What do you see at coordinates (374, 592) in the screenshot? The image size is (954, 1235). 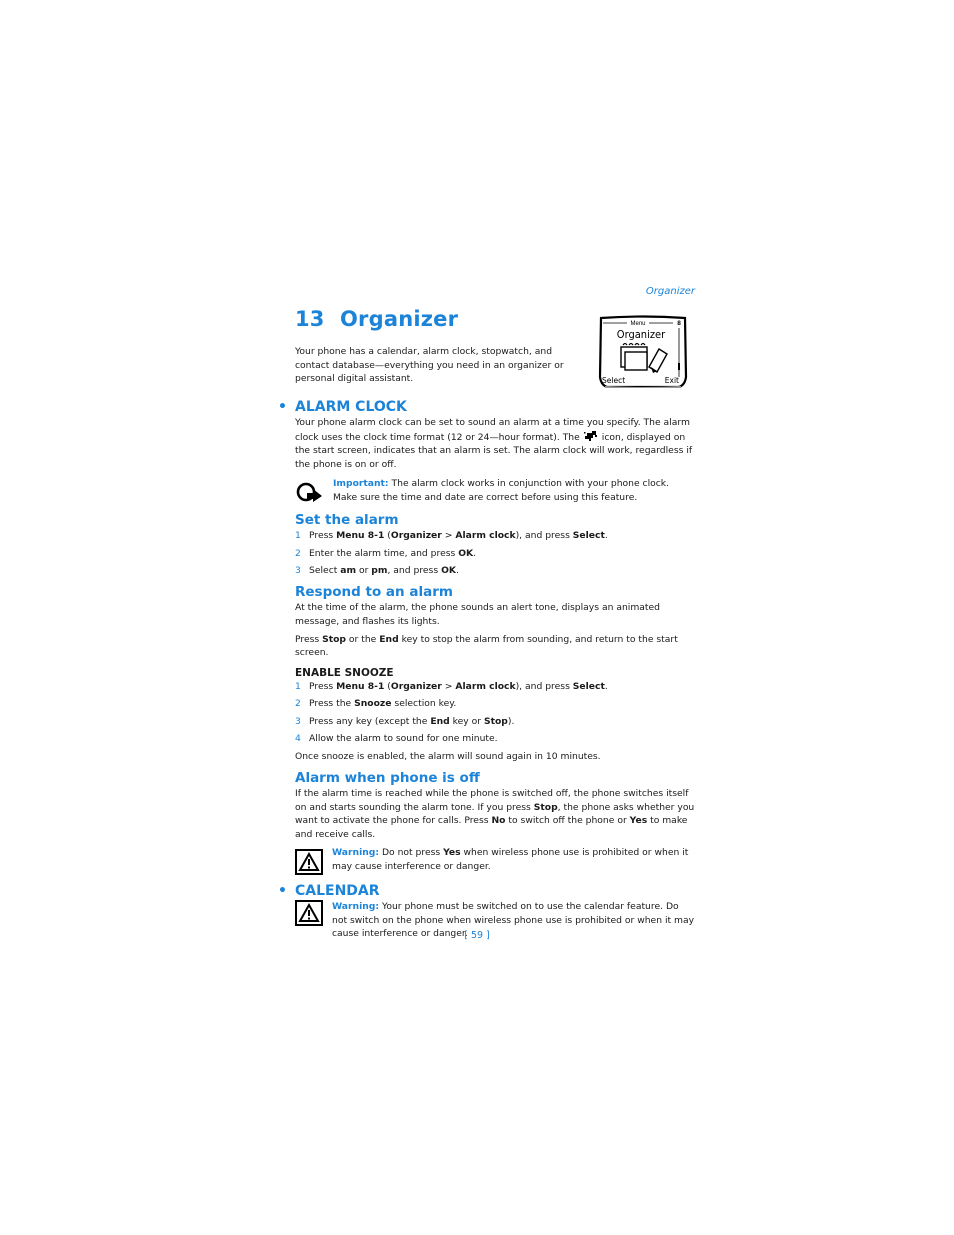 I see `subheading-respond-alarm: Respond to an alarm` at bounding box center [374, 592].